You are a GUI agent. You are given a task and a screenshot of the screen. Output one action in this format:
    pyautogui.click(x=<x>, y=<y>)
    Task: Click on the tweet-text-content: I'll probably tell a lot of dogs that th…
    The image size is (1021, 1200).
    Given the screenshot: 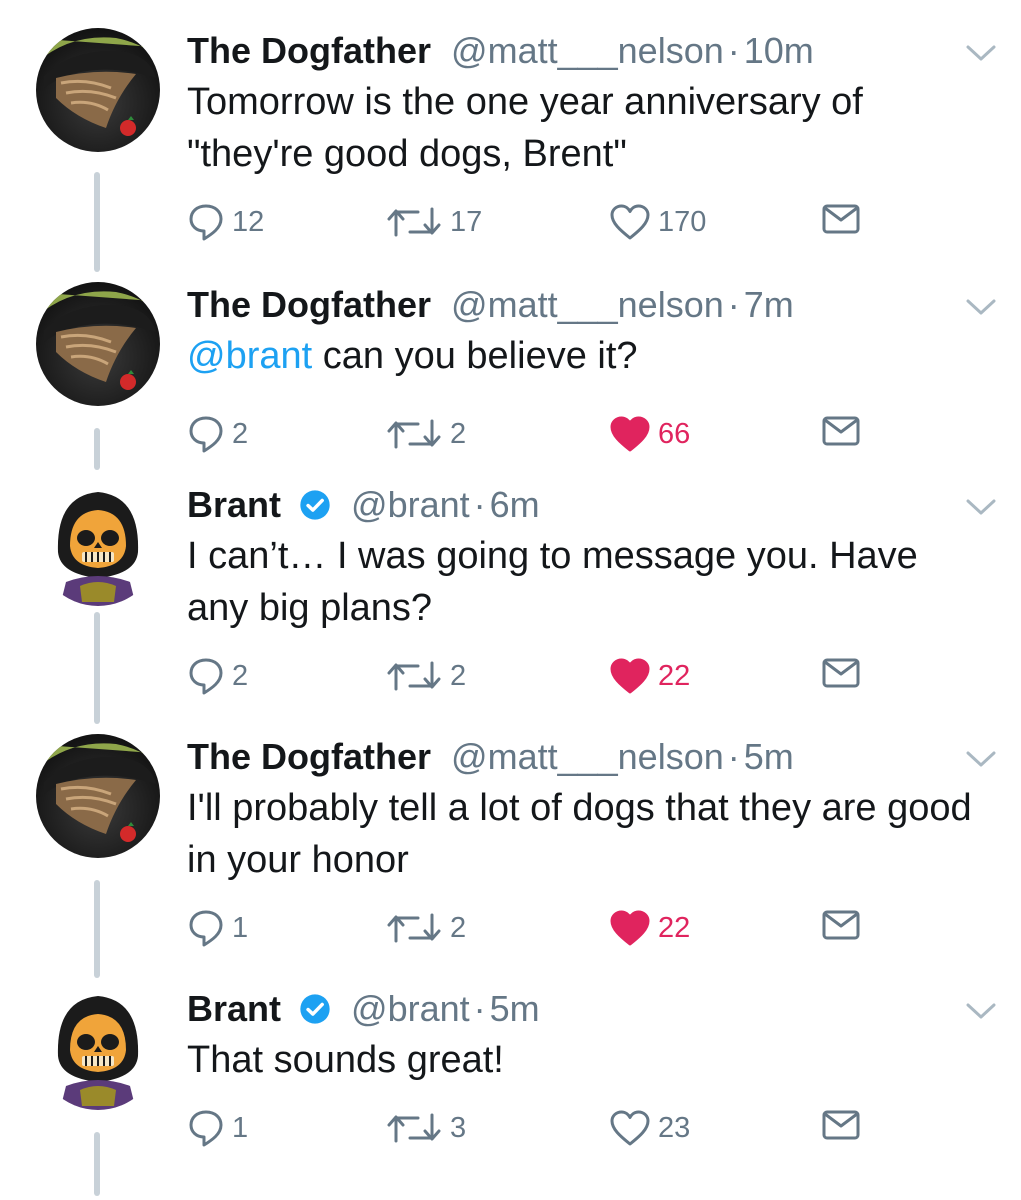 What is the action you would take?
    pyautogui.click(x=579, y=834)
    